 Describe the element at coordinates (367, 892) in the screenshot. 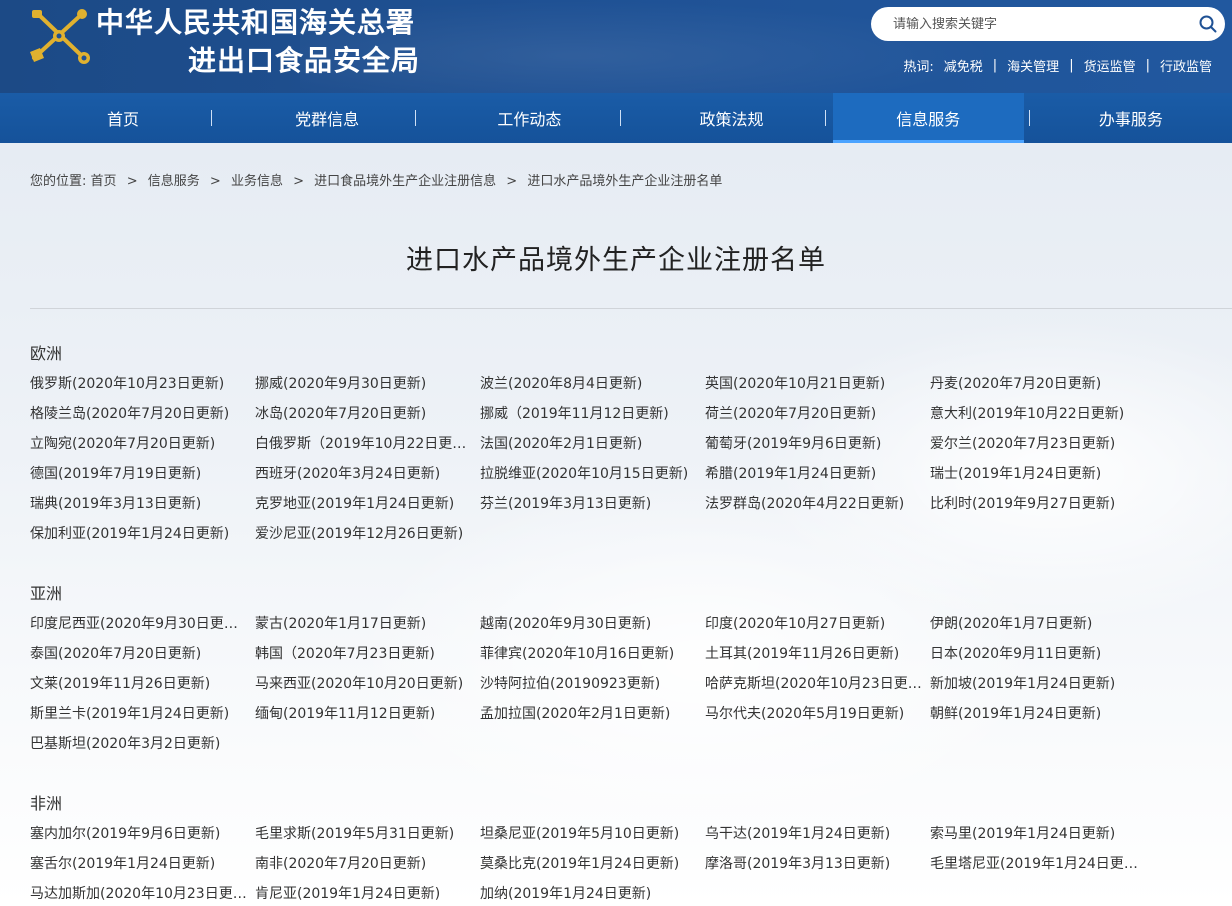

I see `country-link: 肯尼亚(2019年1月24日更新)` at that location.